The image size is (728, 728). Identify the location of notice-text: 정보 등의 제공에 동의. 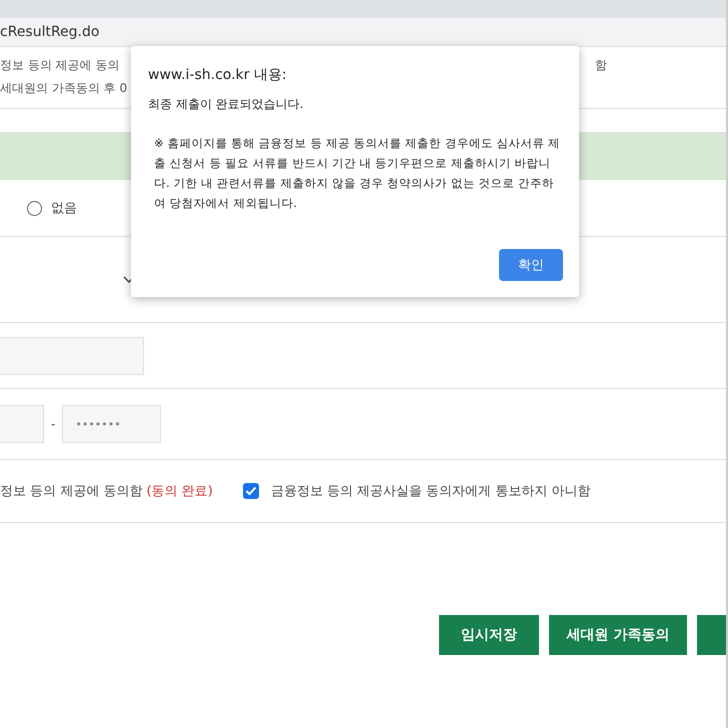
(60, 65).